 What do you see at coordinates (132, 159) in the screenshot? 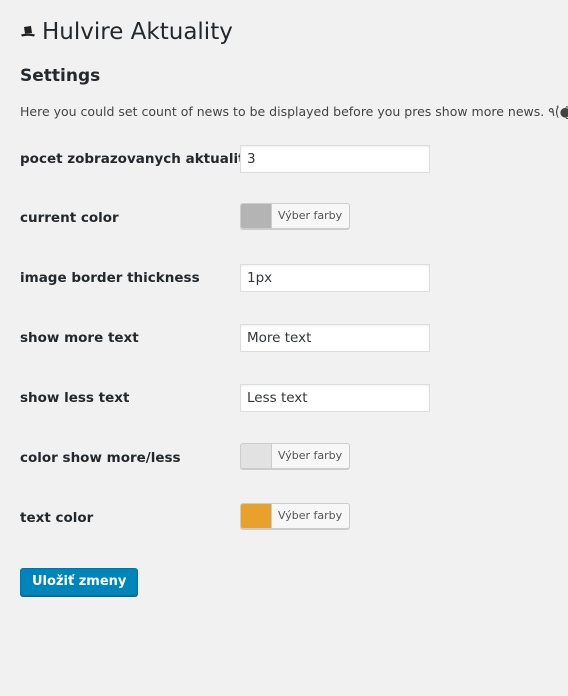
I see `news-count-label: pocet zobrazovanych aktualit` at bounding box center [132, 159].